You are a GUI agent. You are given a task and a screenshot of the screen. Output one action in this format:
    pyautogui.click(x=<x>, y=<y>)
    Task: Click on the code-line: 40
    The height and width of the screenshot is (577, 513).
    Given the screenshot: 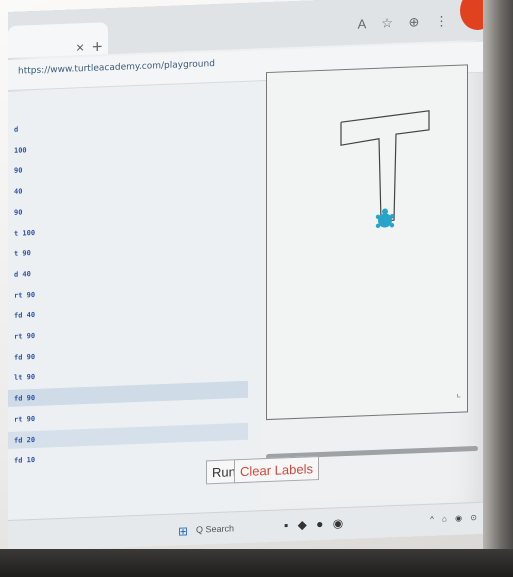 What is the action you would take?
    pyautogui.click(x=18, y=192)
    